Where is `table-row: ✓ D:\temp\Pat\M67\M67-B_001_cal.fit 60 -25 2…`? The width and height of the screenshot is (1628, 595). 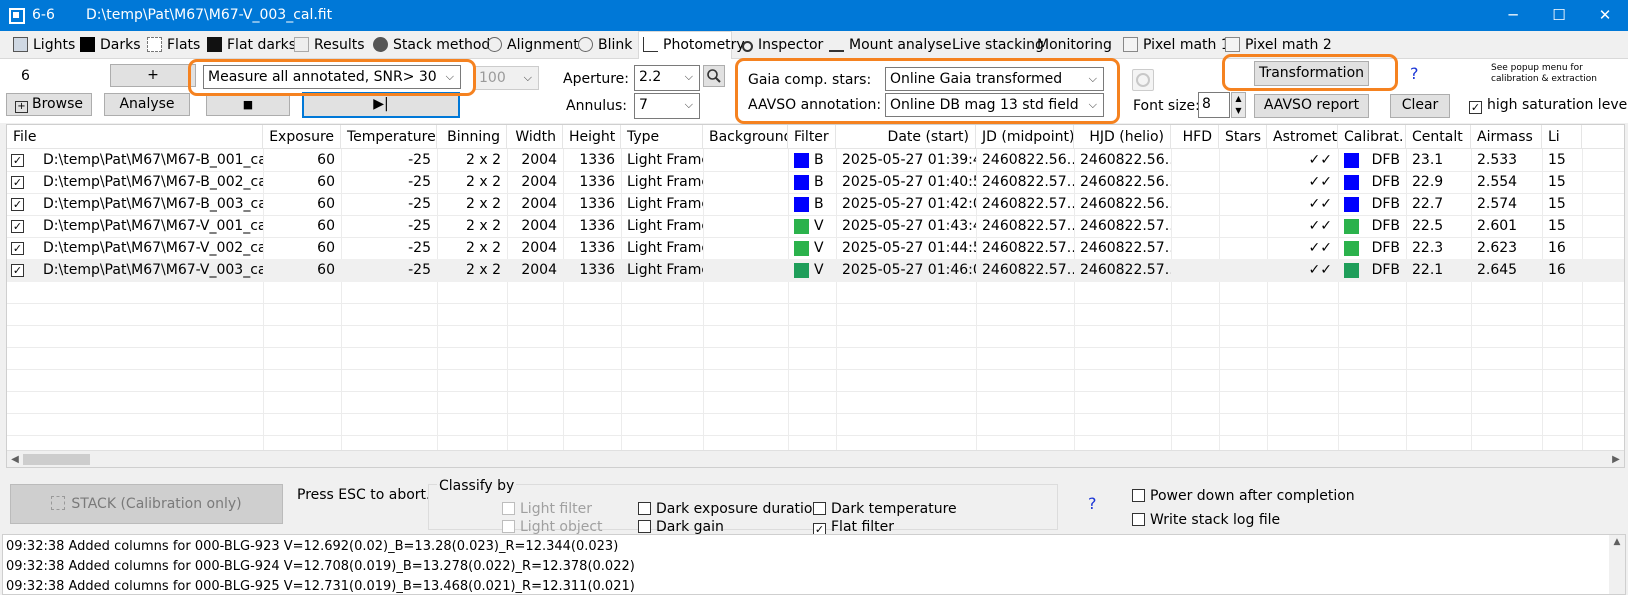 table-row: ✓ D:\temp\Pat\M67\M67-B_001_cal.fit 60 -25 2… is located at coordinates (815, 160).